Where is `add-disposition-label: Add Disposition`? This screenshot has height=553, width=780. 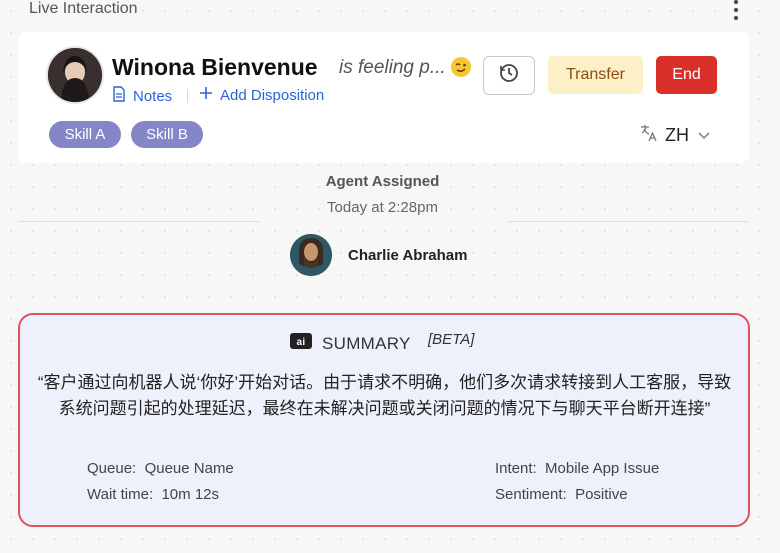 add-disposition-label: Add Disposition is located at coordinates (272, 95).